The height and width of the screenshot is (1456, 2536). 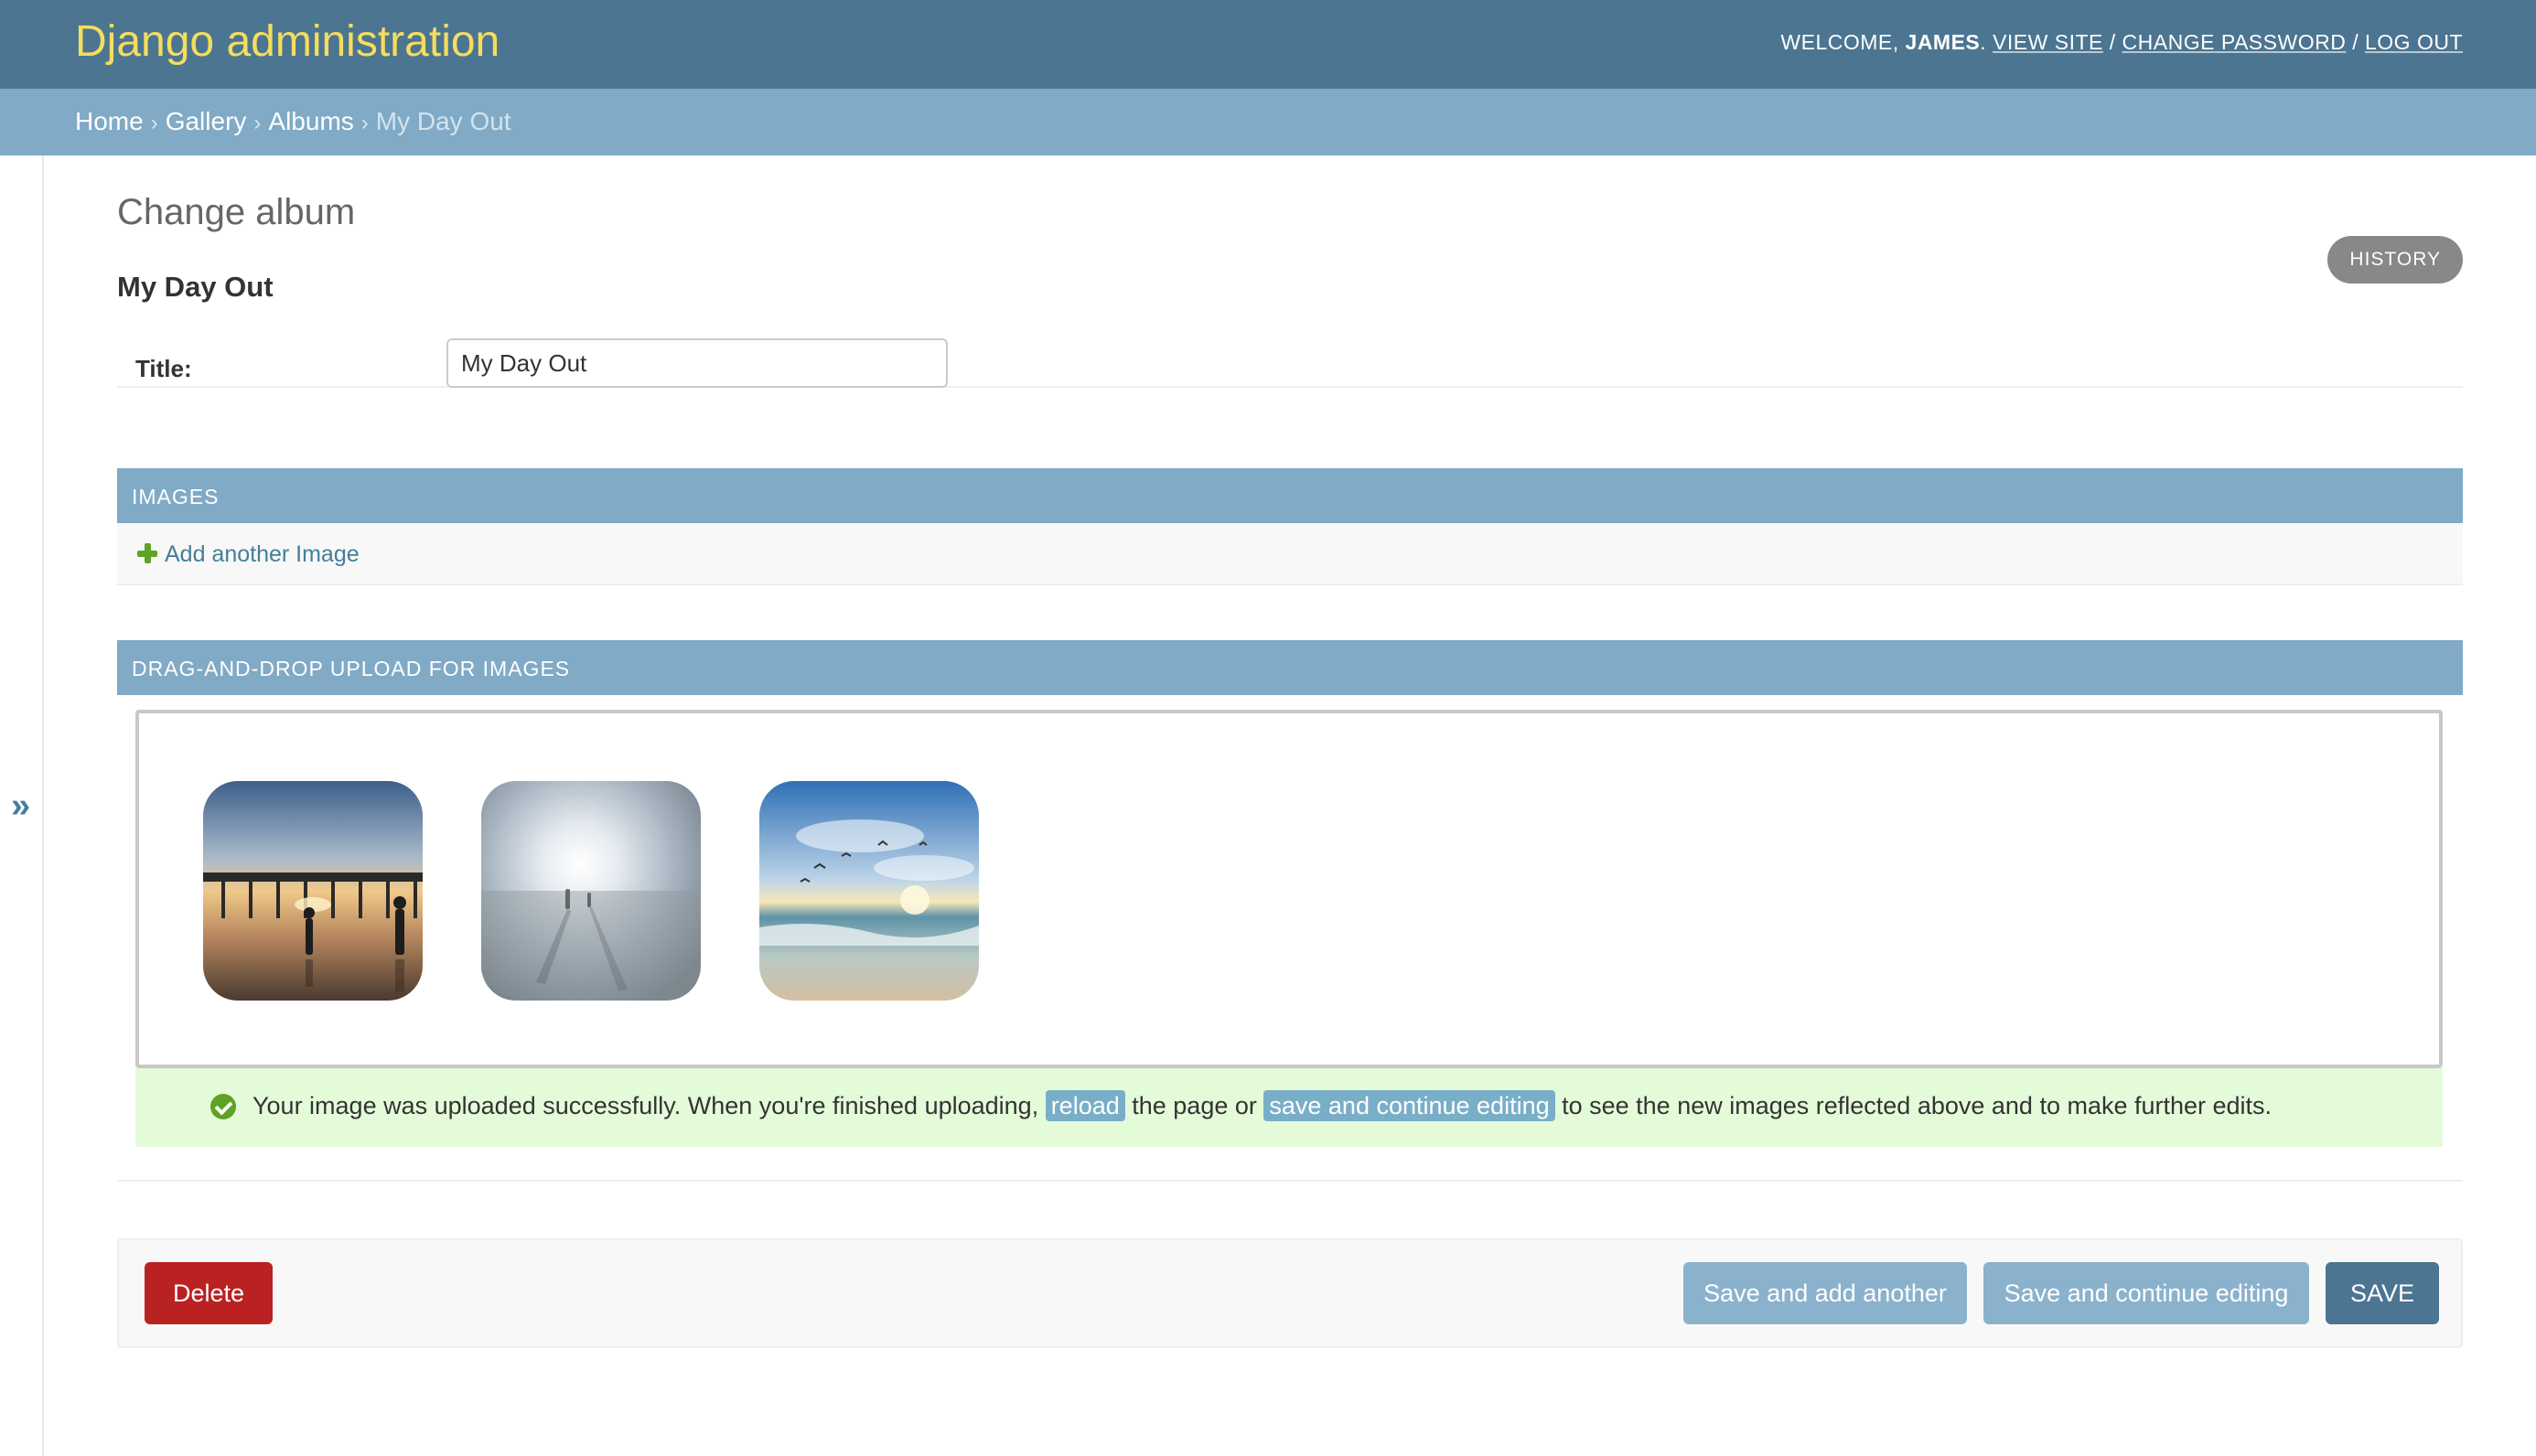 I want to click on save-and-add-another-button: Save and add another, so click(x=1825, y=1293).